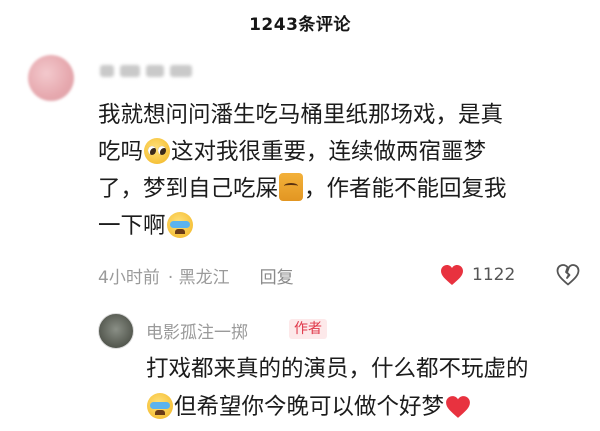 This screenshot has width=600, height=431. What do you see at coordinates (132, 226) in the screenshot?
I see `comment-text-line: 一下啊` at bounding box center [132, 226].